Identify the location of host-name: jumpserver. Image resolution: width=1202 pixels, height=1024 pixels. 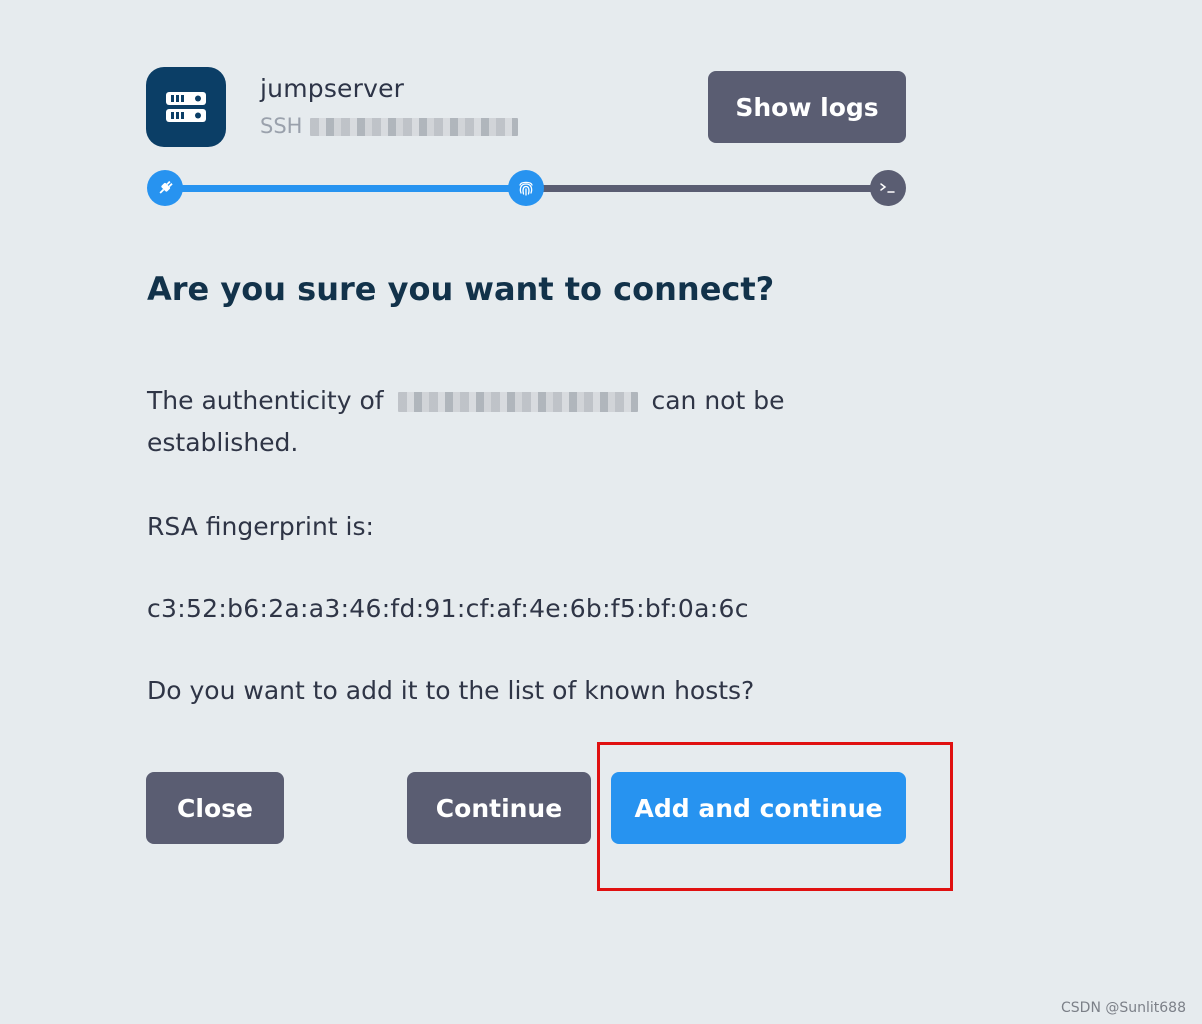
(332, 88).